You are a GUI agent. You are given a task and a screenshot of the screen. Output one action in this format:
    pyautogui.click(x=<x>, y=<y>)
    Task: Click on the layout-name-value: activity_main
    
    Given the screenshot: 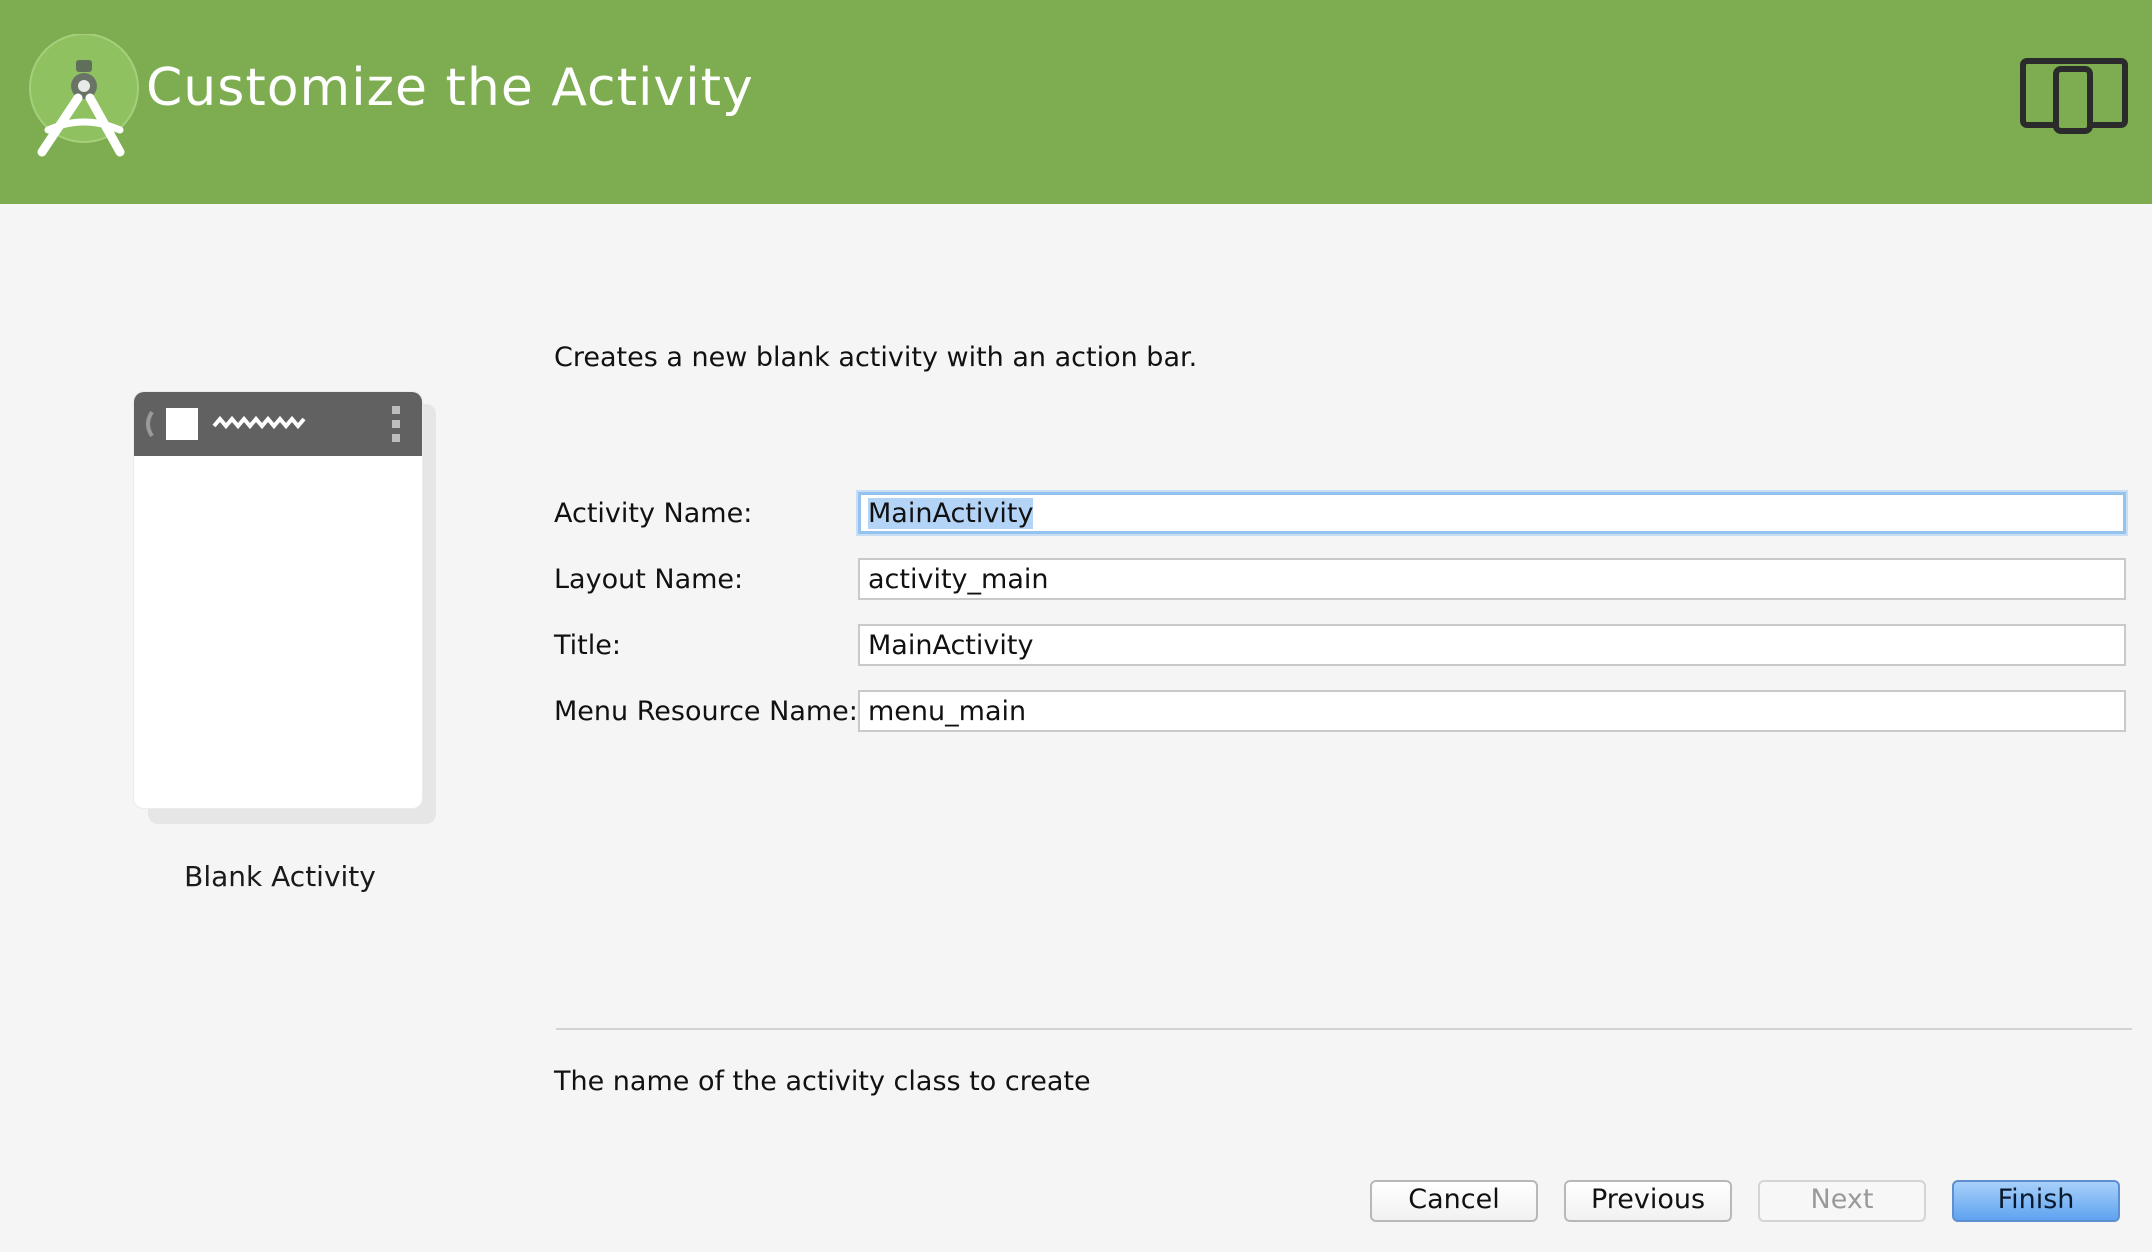 What is the action you would take?
    pyautogui.click(x=958, y=579)
    